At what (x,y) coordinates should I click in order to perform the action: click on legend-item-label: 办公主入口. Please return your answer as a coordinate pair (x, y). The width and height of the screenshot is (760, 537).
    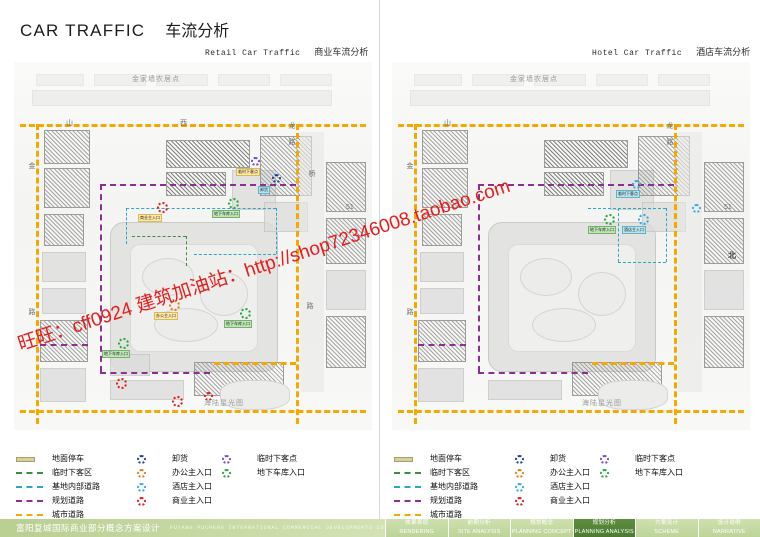
    Looking at the image, I should click on (570, 472).